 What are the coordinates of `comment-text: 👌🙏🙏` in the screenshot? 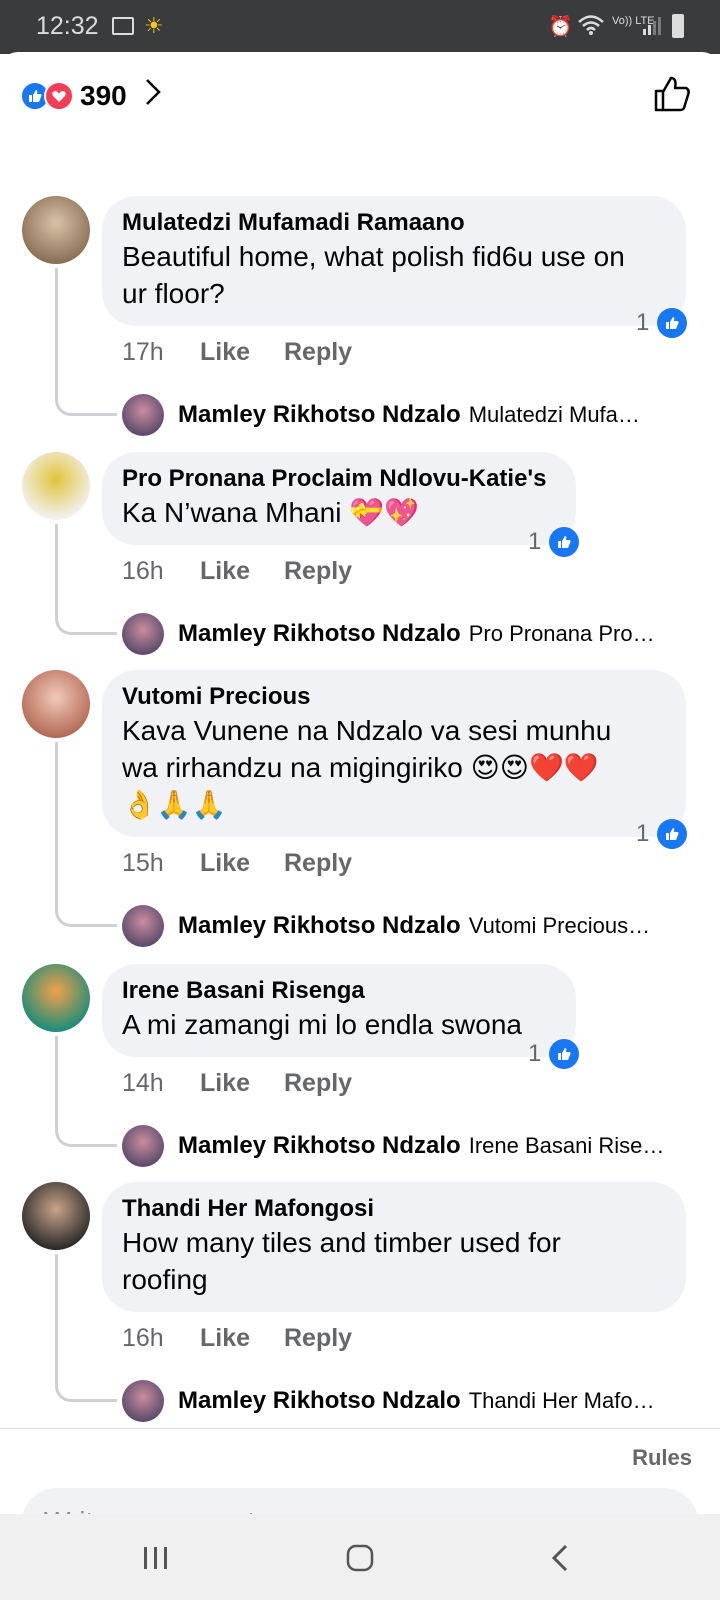 It's located at (174, 804).